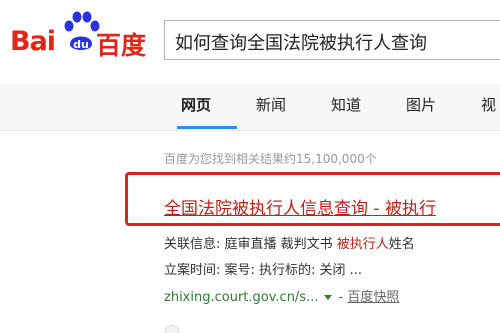  I want to click on result-snippet-line-1: 关联信息: 庭审直播 裁判文书 被执行人姓名, so click(289, 242).